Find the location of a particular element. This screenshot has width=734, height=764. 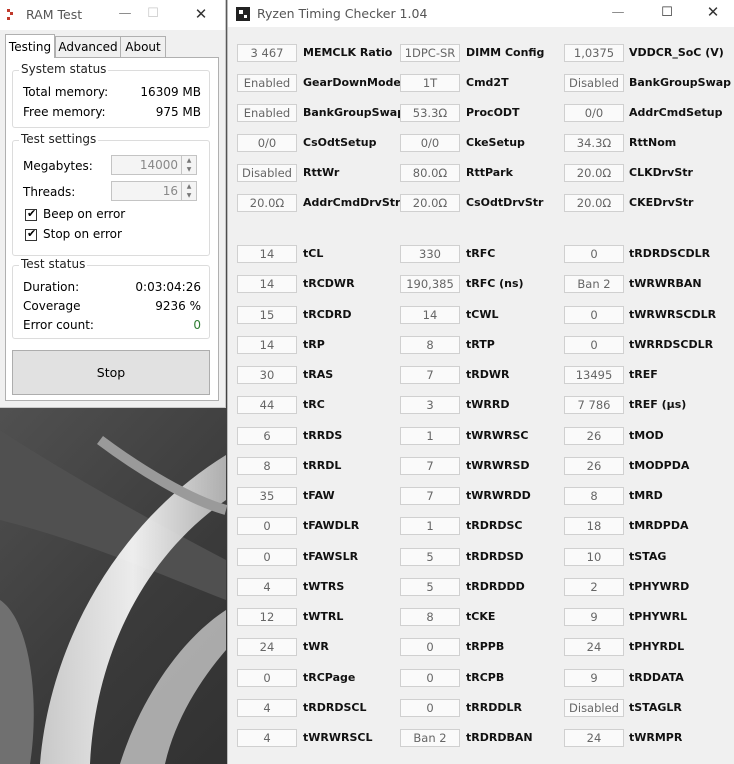

config-value-cell: 1T is located at coordinates (430, 83).